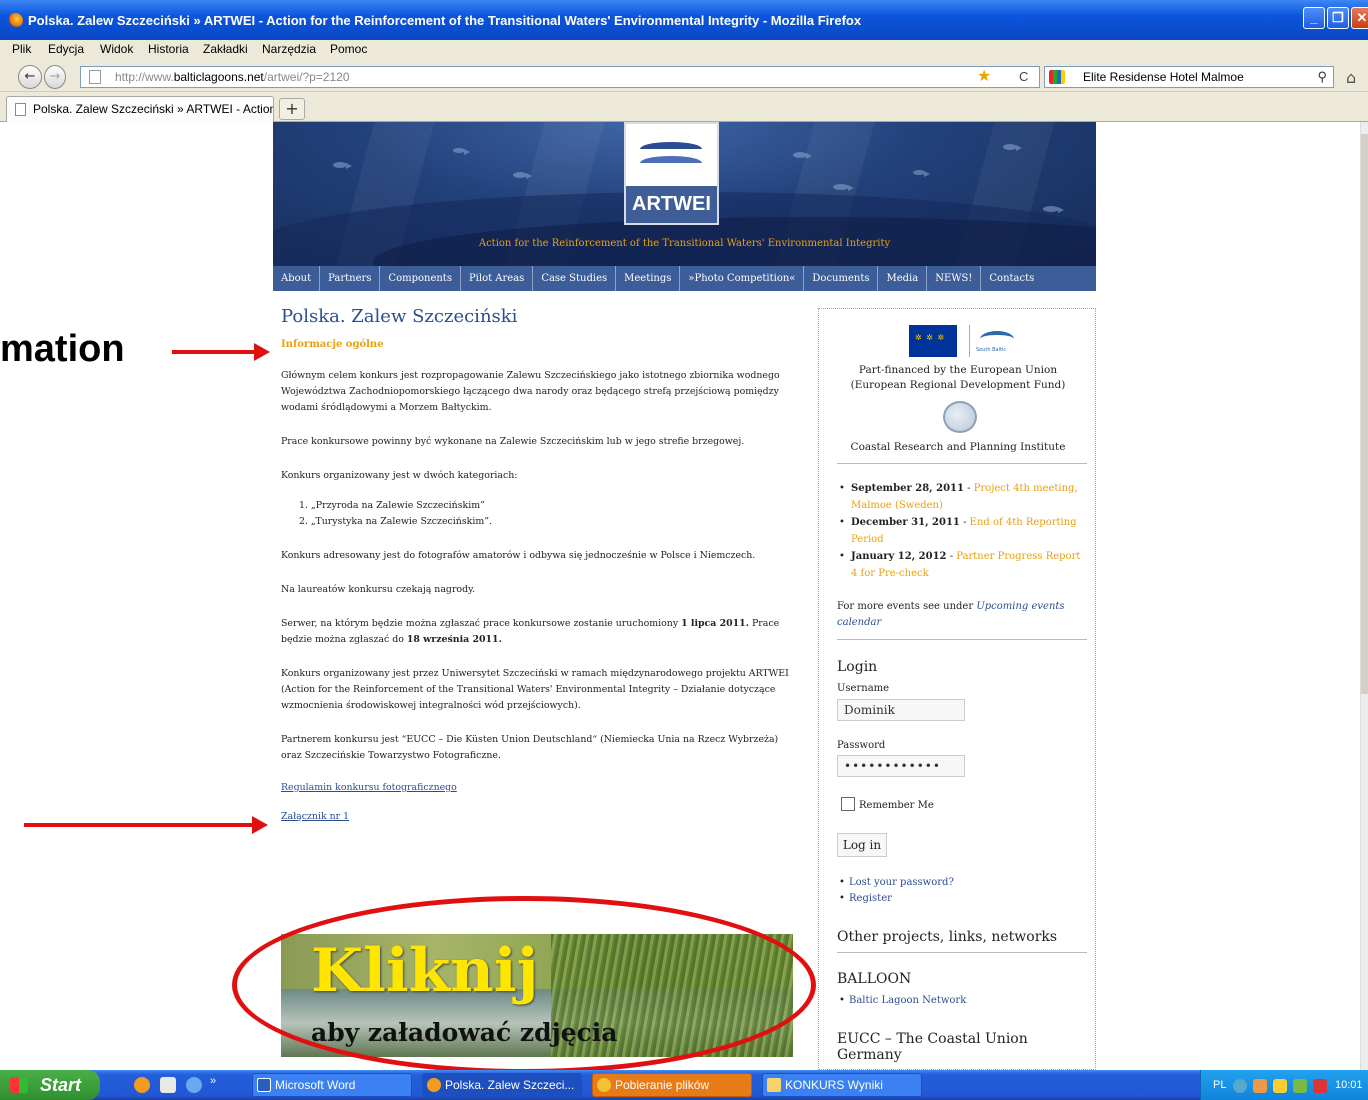  I want to click on k-tray-icon, so click(1320, 1086).